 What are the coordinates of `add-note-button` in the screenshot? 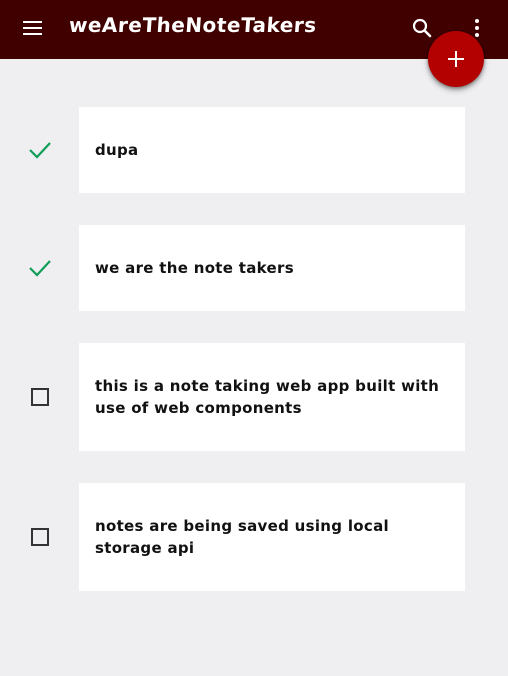 It's located at (456, 59).